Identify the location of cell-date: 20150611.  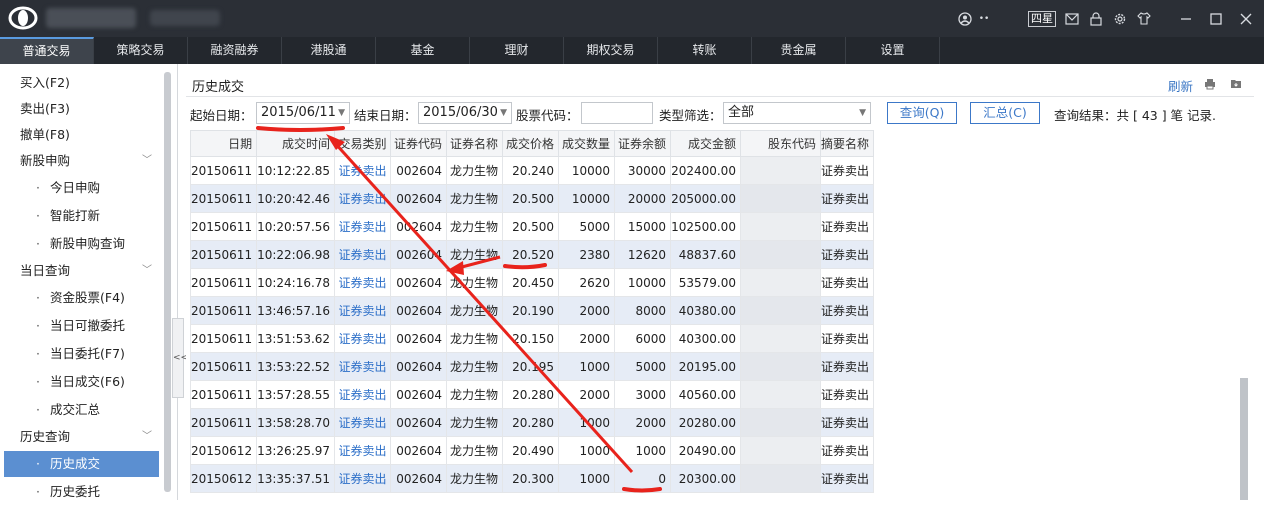
(223, 394).